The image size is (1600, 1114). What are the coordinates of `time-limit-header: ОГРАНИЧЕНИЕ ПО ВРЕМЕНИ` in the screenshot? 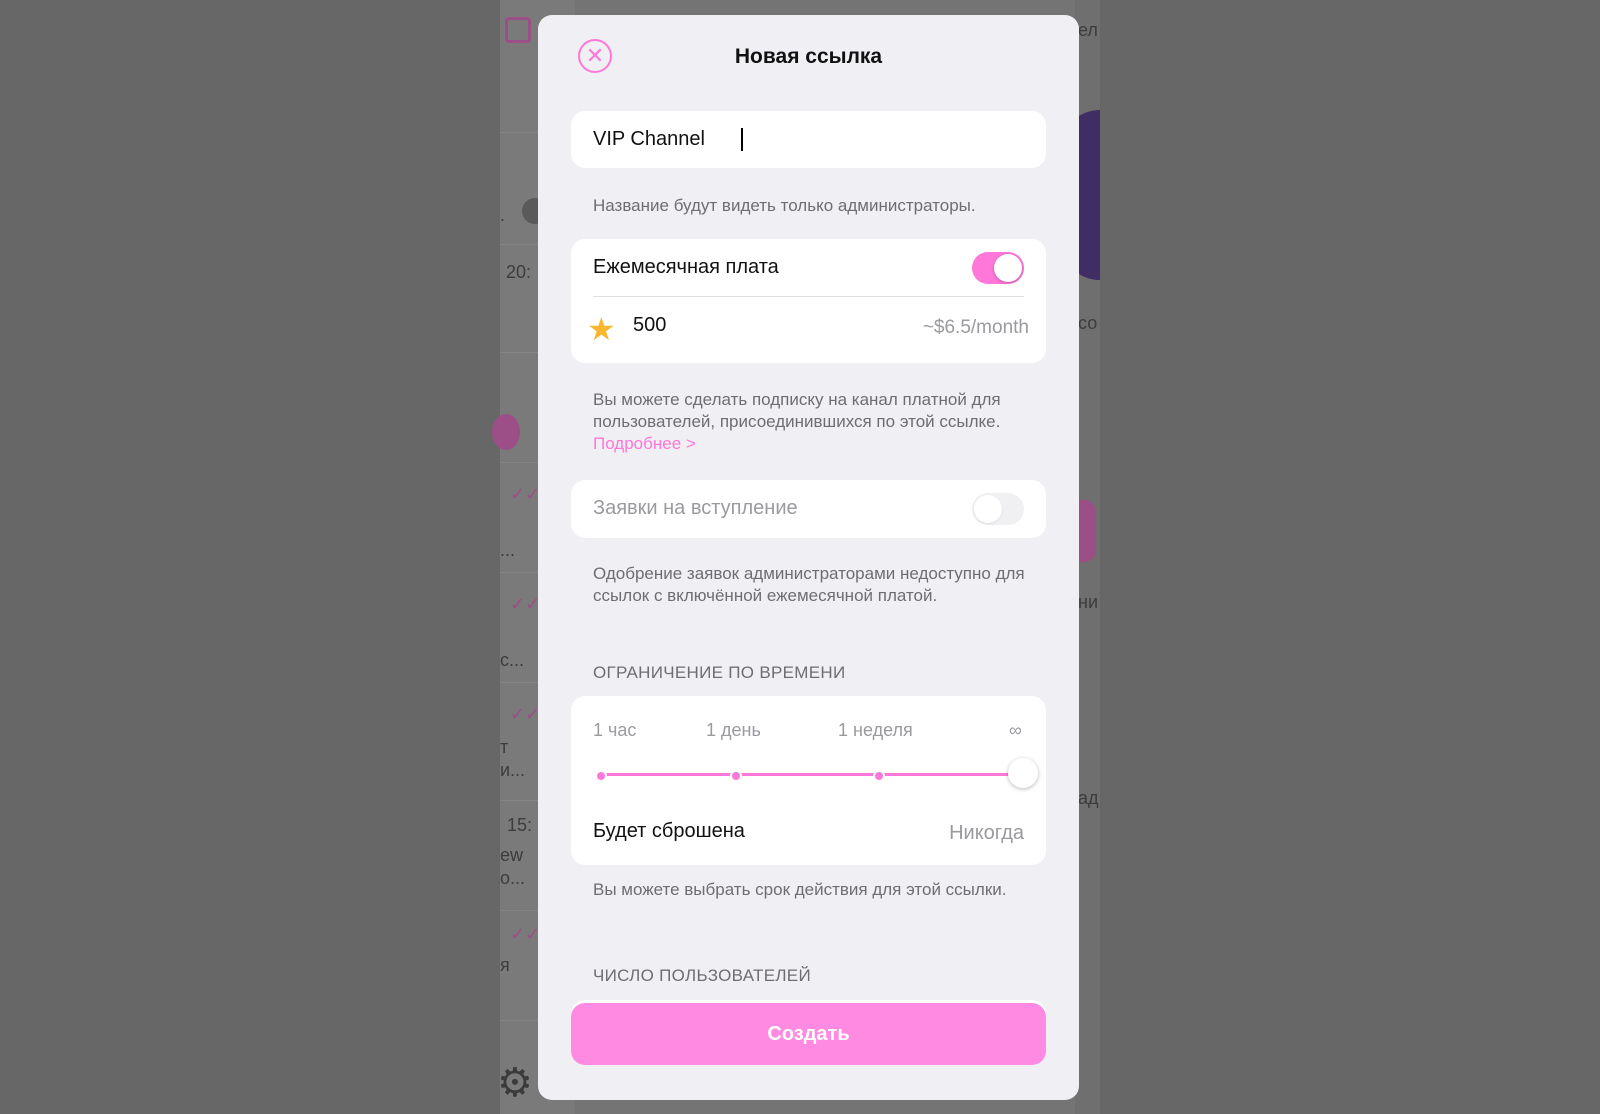 It's located at (719, 672).